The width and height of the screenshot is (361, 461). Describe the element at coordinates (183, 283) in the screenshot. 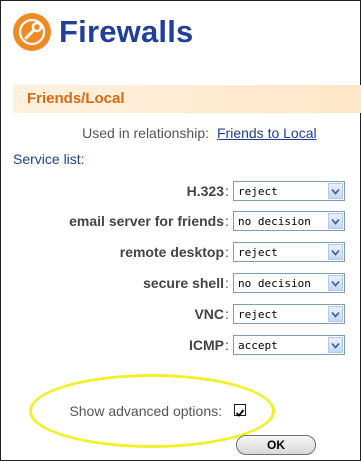

I see `service-label: secure shell` at that location.